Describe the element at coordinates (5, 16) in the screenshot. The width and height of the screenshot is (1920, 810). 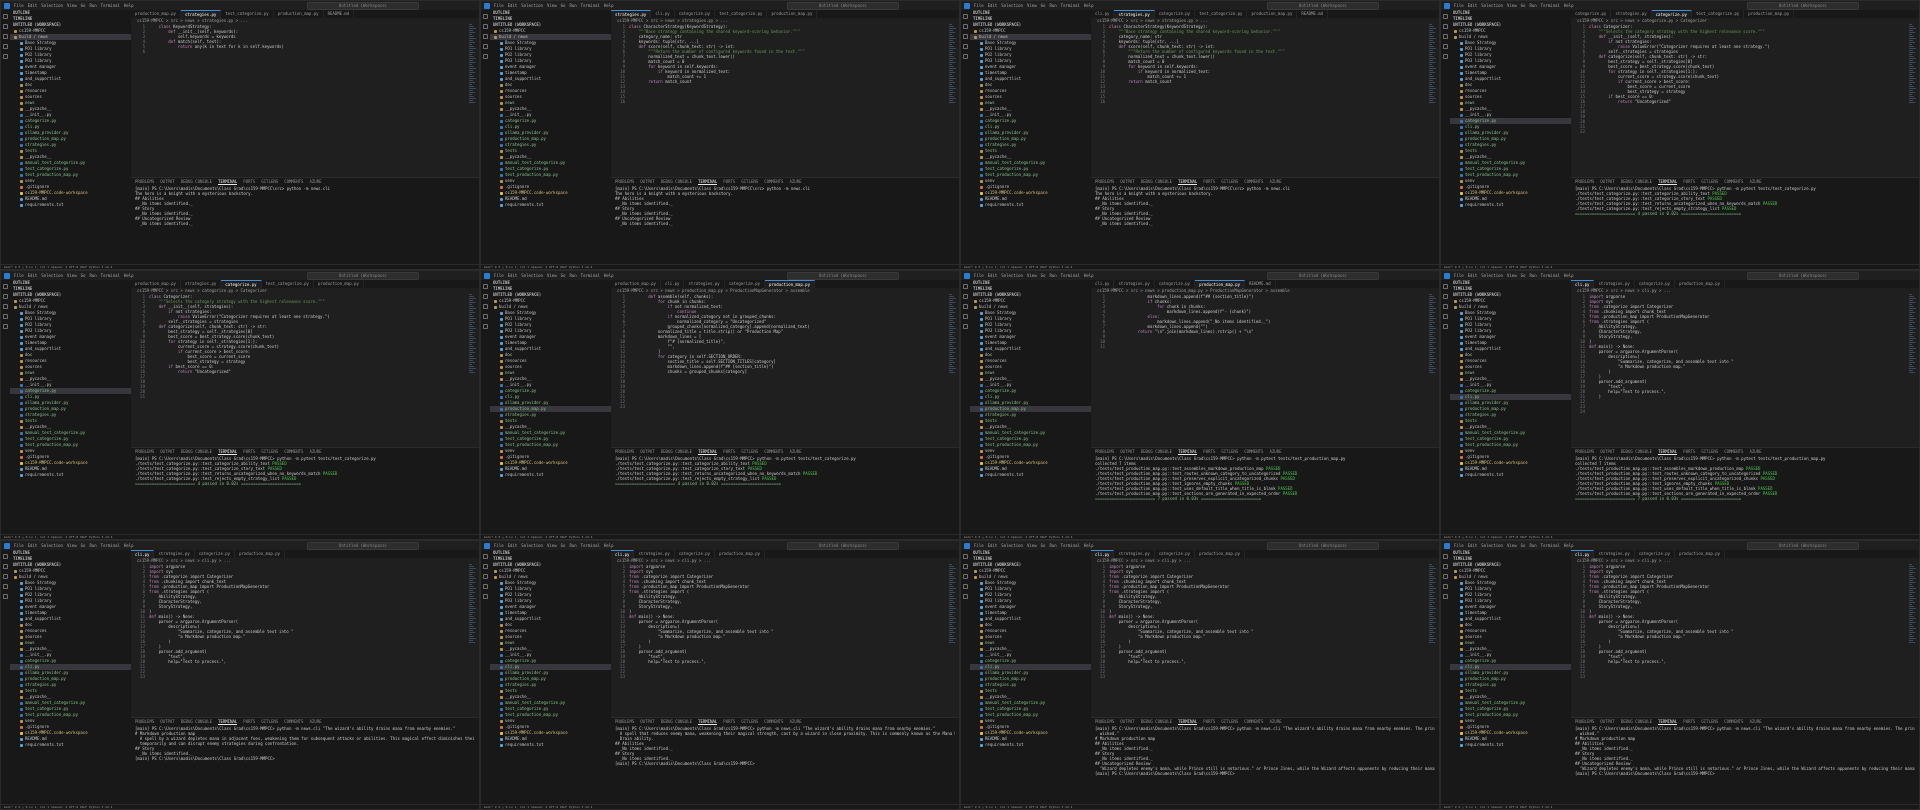
I see `explorer-icon` at that location.